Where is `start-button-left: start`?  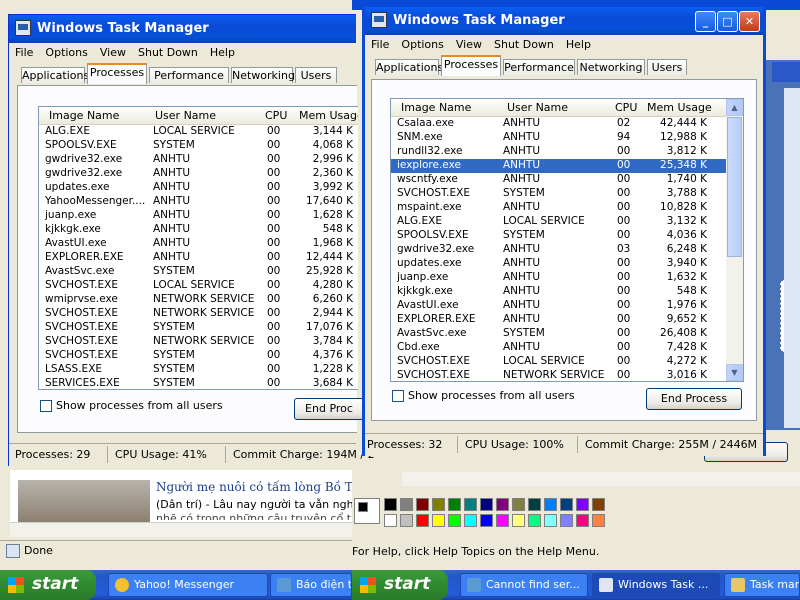 start-button-left: start is located at coordinates (48, 585).